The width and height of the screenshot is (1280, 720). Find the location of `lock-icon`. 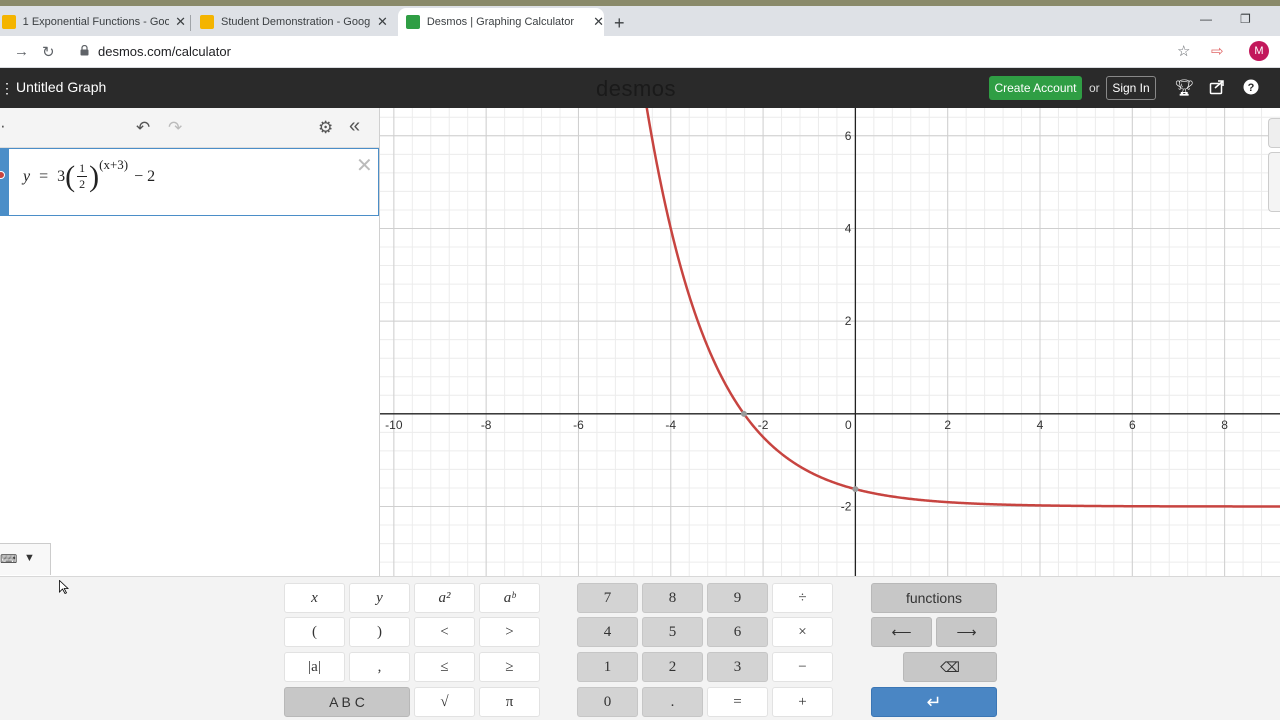

lock-icon is located at coordinates (84, 50).